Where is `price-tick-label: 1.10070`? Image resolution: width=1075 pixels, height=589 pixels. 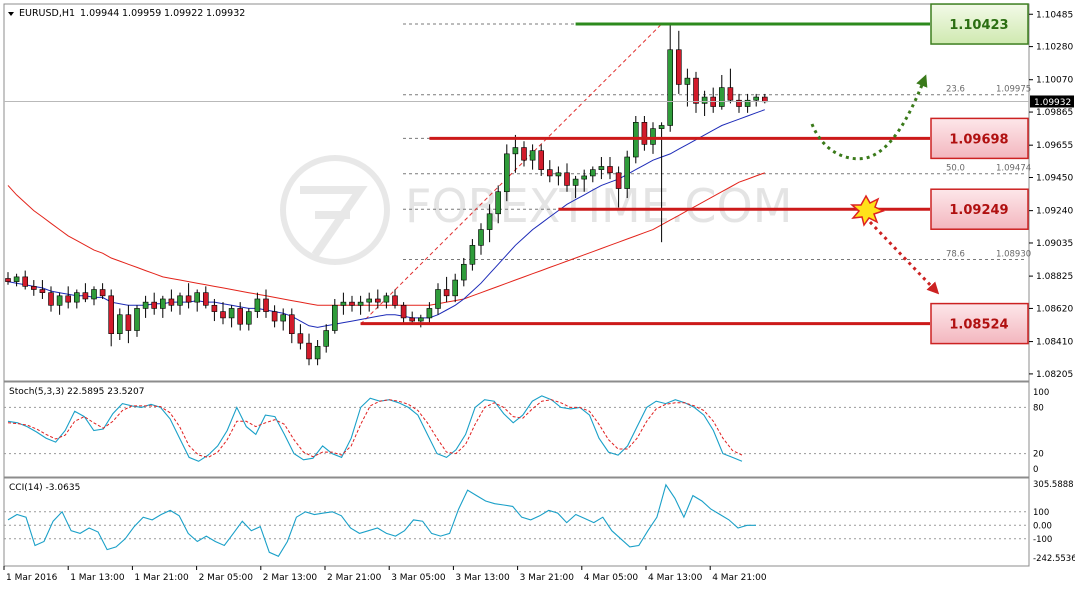 price-tick-label: 1.10070 is located at coordinates (1054, 81).